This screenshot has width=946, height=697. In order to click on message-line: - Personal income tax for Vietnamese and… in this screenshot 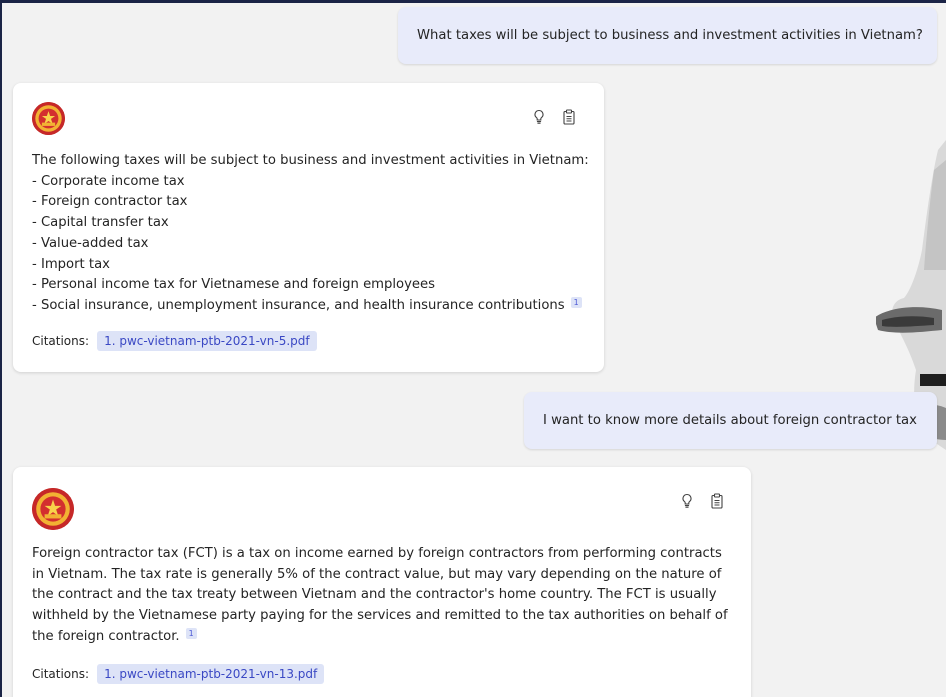, I will do `click(234, 285)`.